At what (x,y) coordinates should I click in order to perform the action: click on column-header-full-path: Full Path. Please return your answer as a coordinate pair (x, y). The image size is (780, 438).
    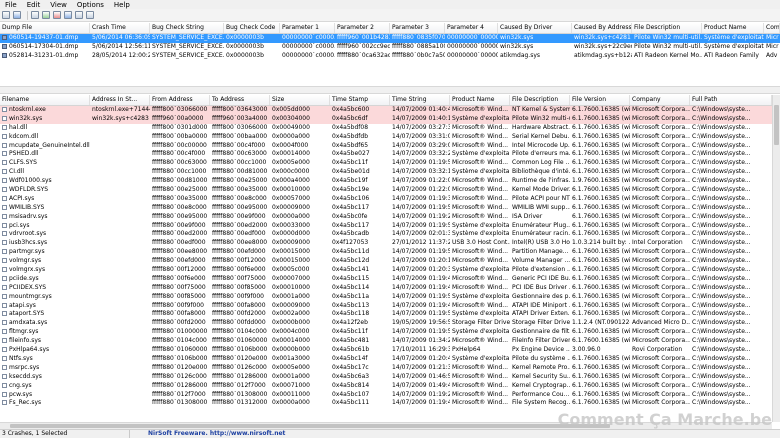
    Looking at the image, I should click on (731, 100).